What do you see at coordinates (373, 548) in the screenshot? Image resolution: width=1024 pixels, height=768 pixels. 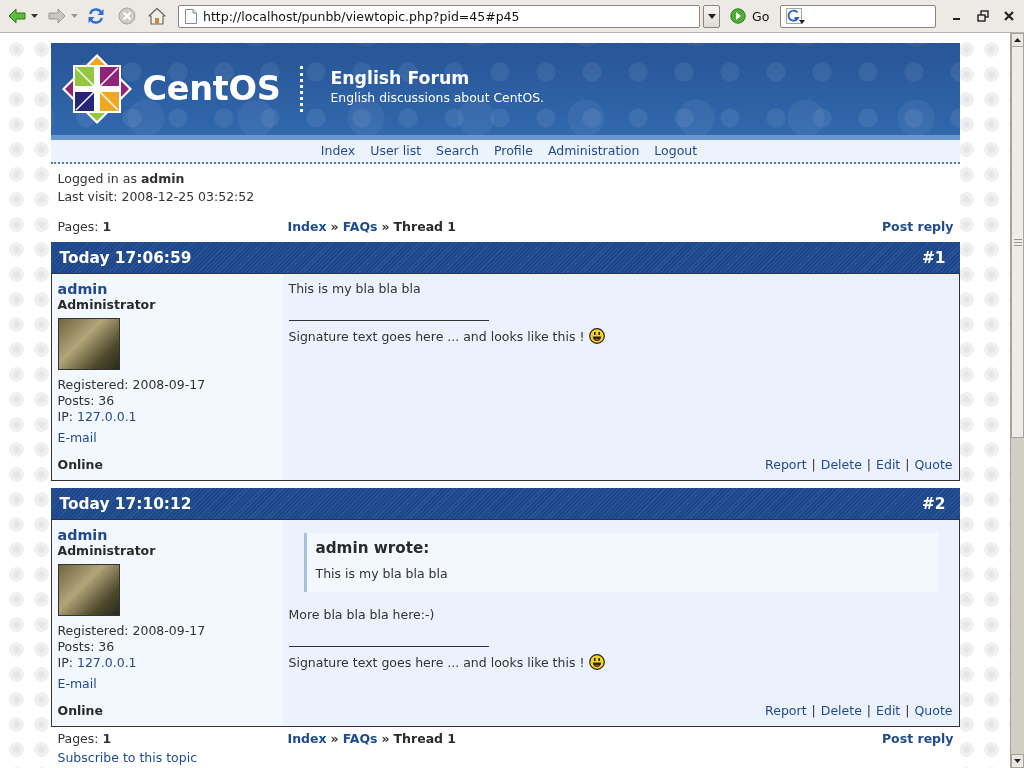 I see `quote-author: admin wrote:` at bounding box center [373, 548].